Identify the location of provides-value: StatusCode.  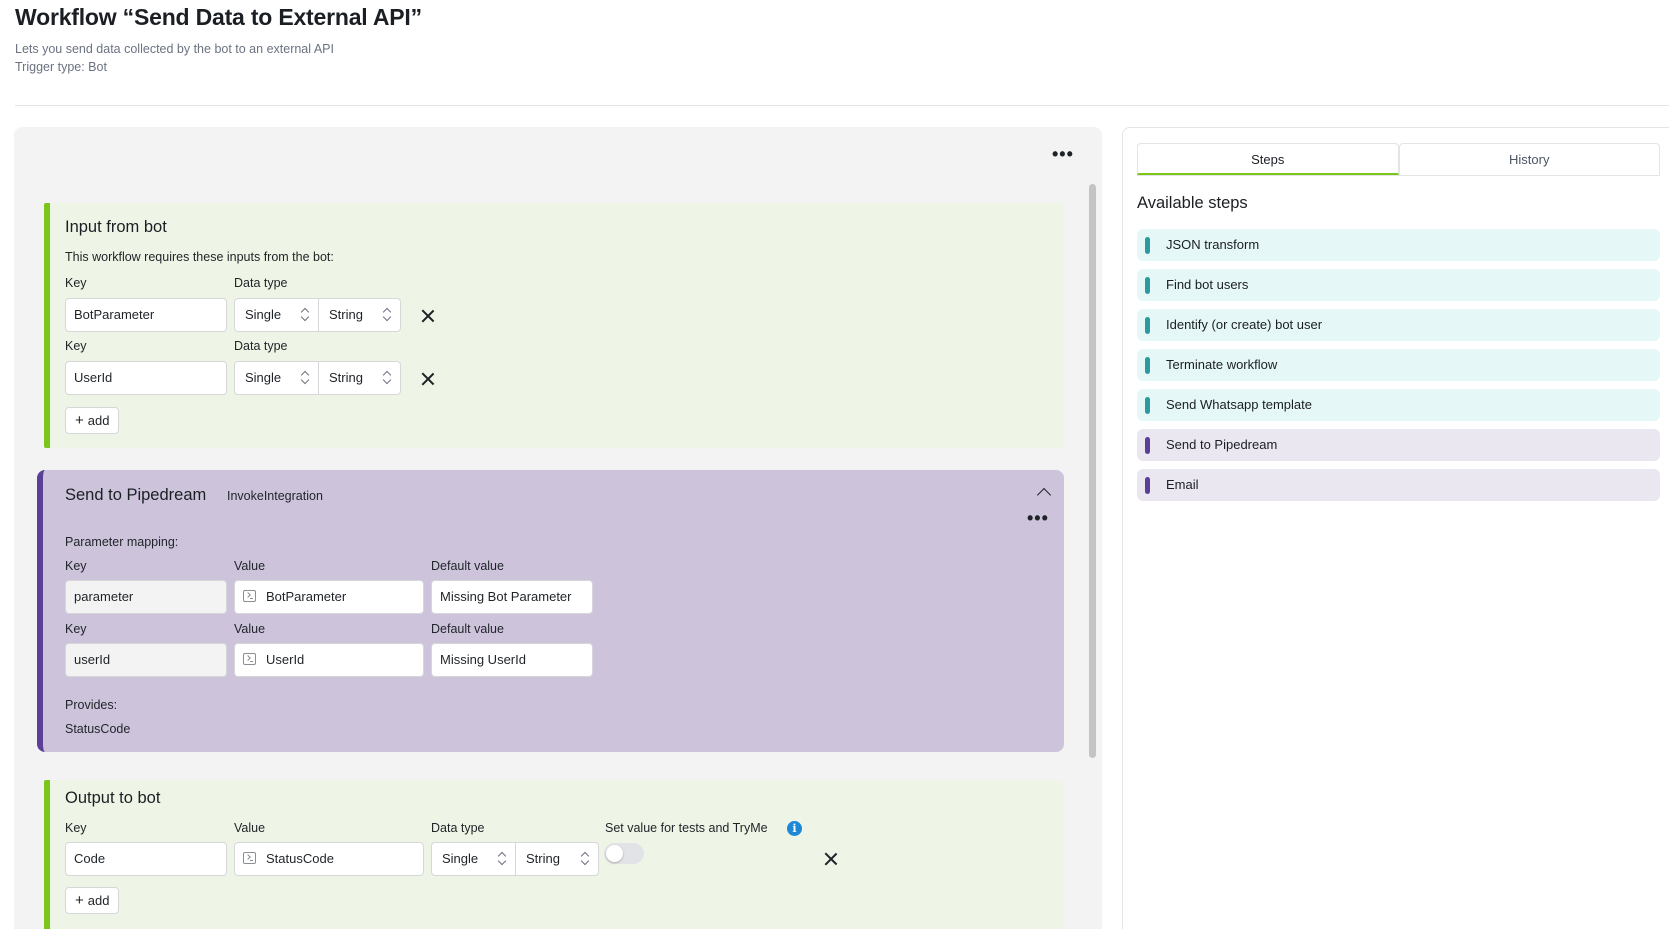
(98, 729).